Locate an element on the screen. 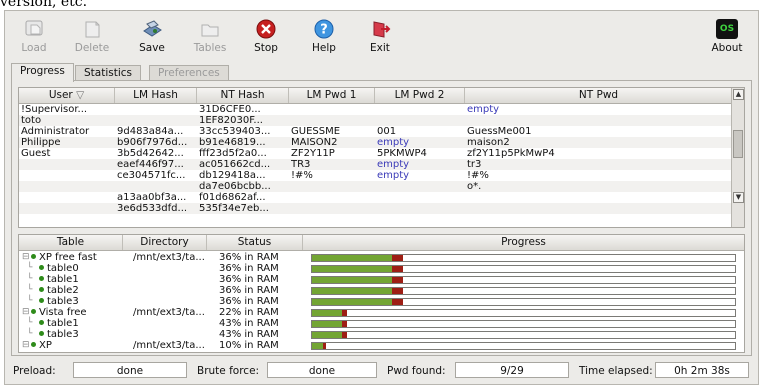 The width and height of the screenshot is (763, 389). table-list-item: └ table3 36% in RAM is located at coordinates (381, 301).